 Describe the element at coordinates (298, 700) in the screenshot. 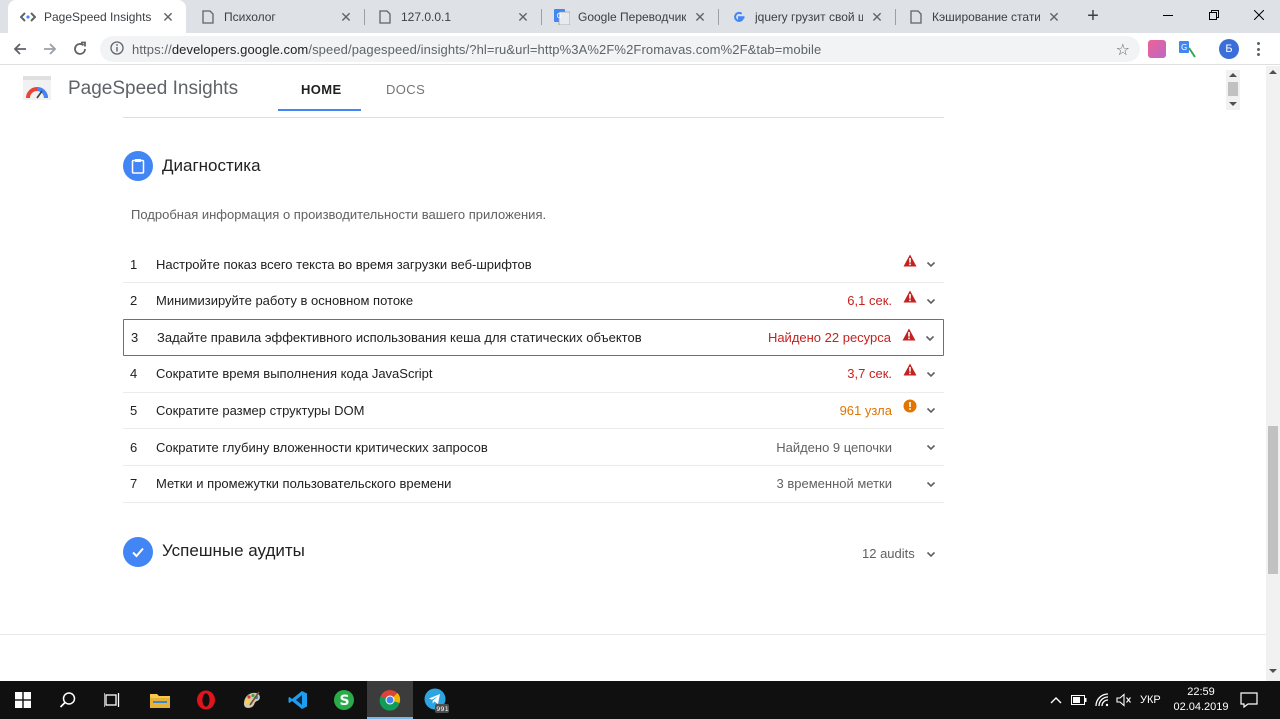

I see `vscode-icon` at that location.